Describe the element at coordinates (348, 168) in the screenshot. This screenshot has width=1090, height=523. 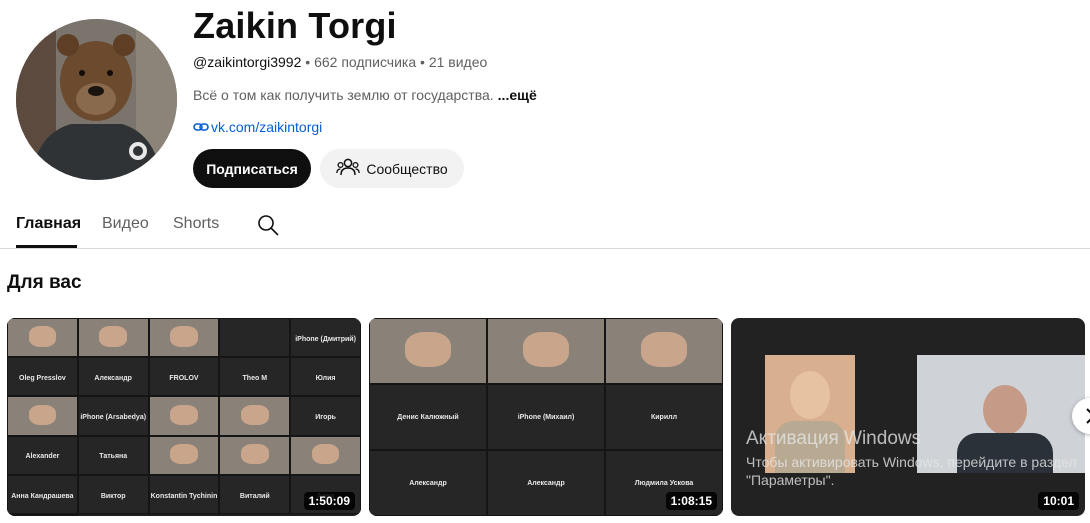
I see `community-icon` at that location.